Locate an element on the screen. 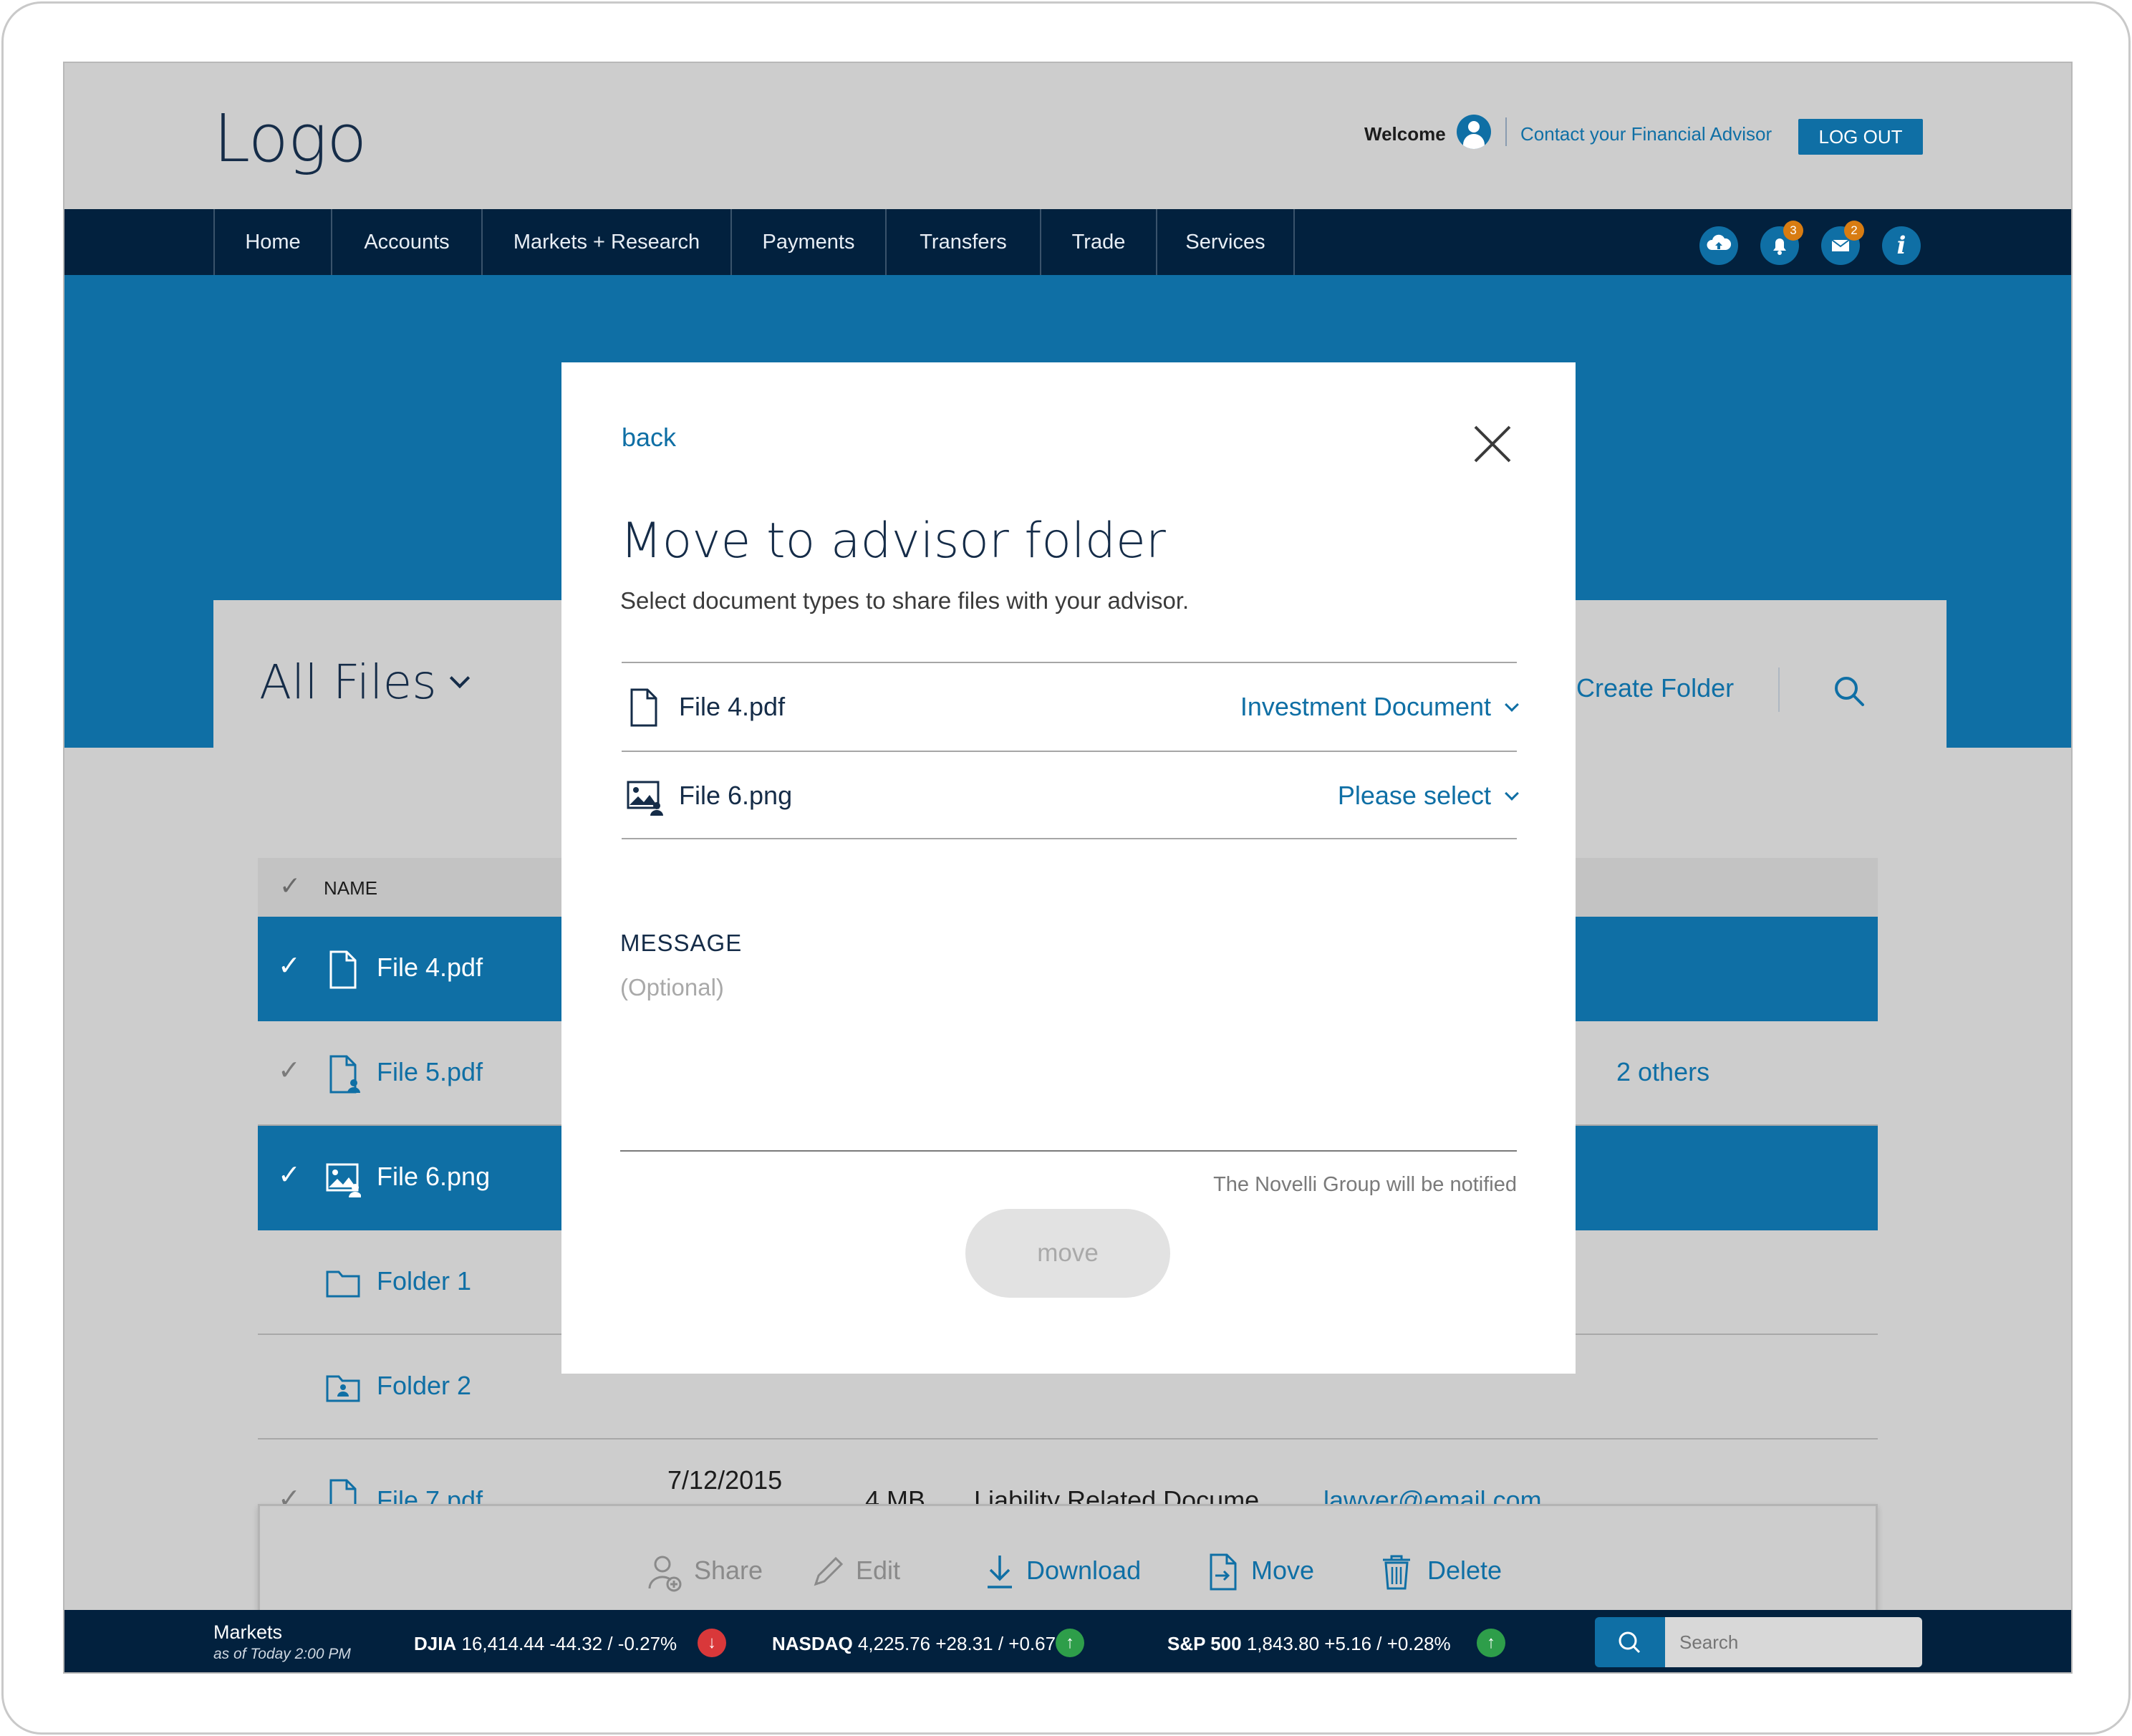  move-submit-button: move is located at coordinates (1067, 1253).